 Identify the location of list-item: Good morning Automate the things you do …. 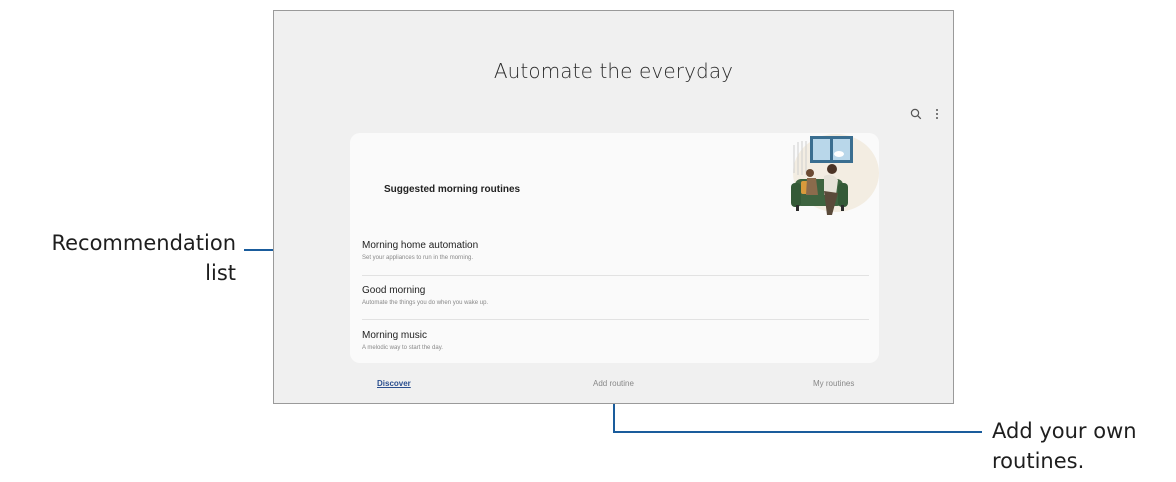
(615, 307).